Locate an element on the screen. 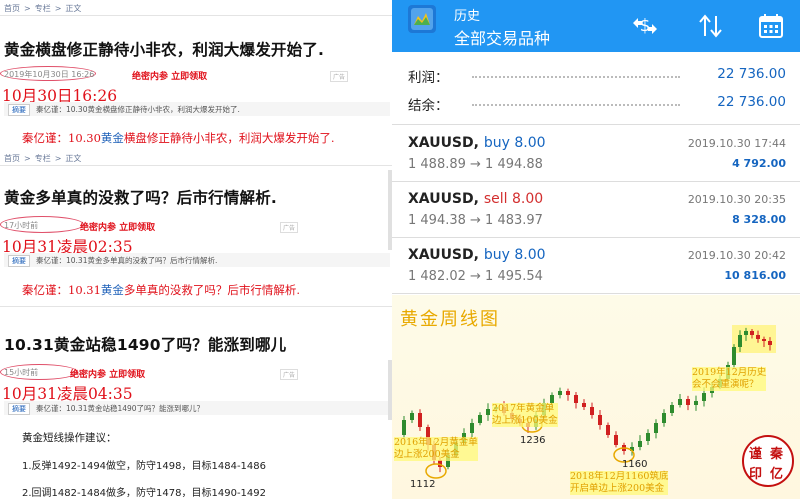 The height and width of the screenshot is (499, 800). article-title: 黄金横盘修正静待小非农，利润大爆发开始了. is located at coordinates (164, 49).